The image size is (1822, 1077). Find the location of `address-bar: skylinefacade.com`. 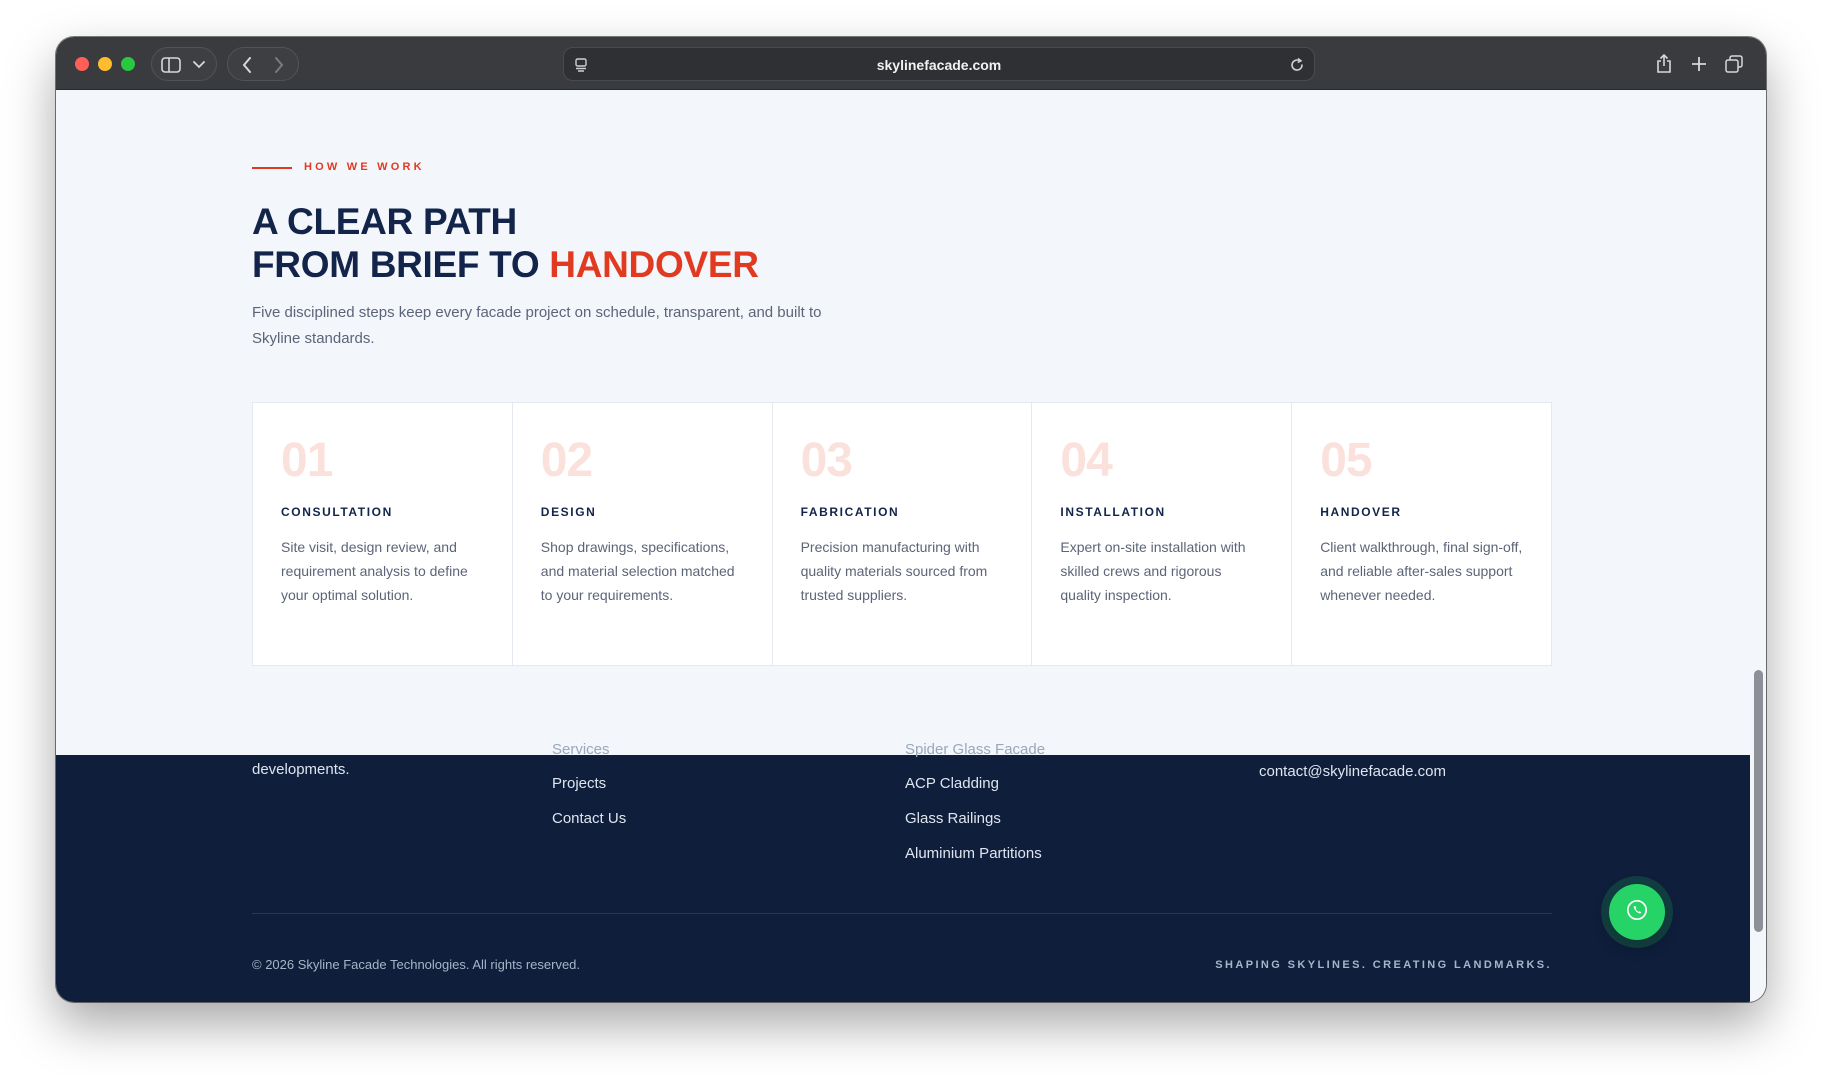

address-bar: skylinefacade.com is located at coordinates (939, 64).